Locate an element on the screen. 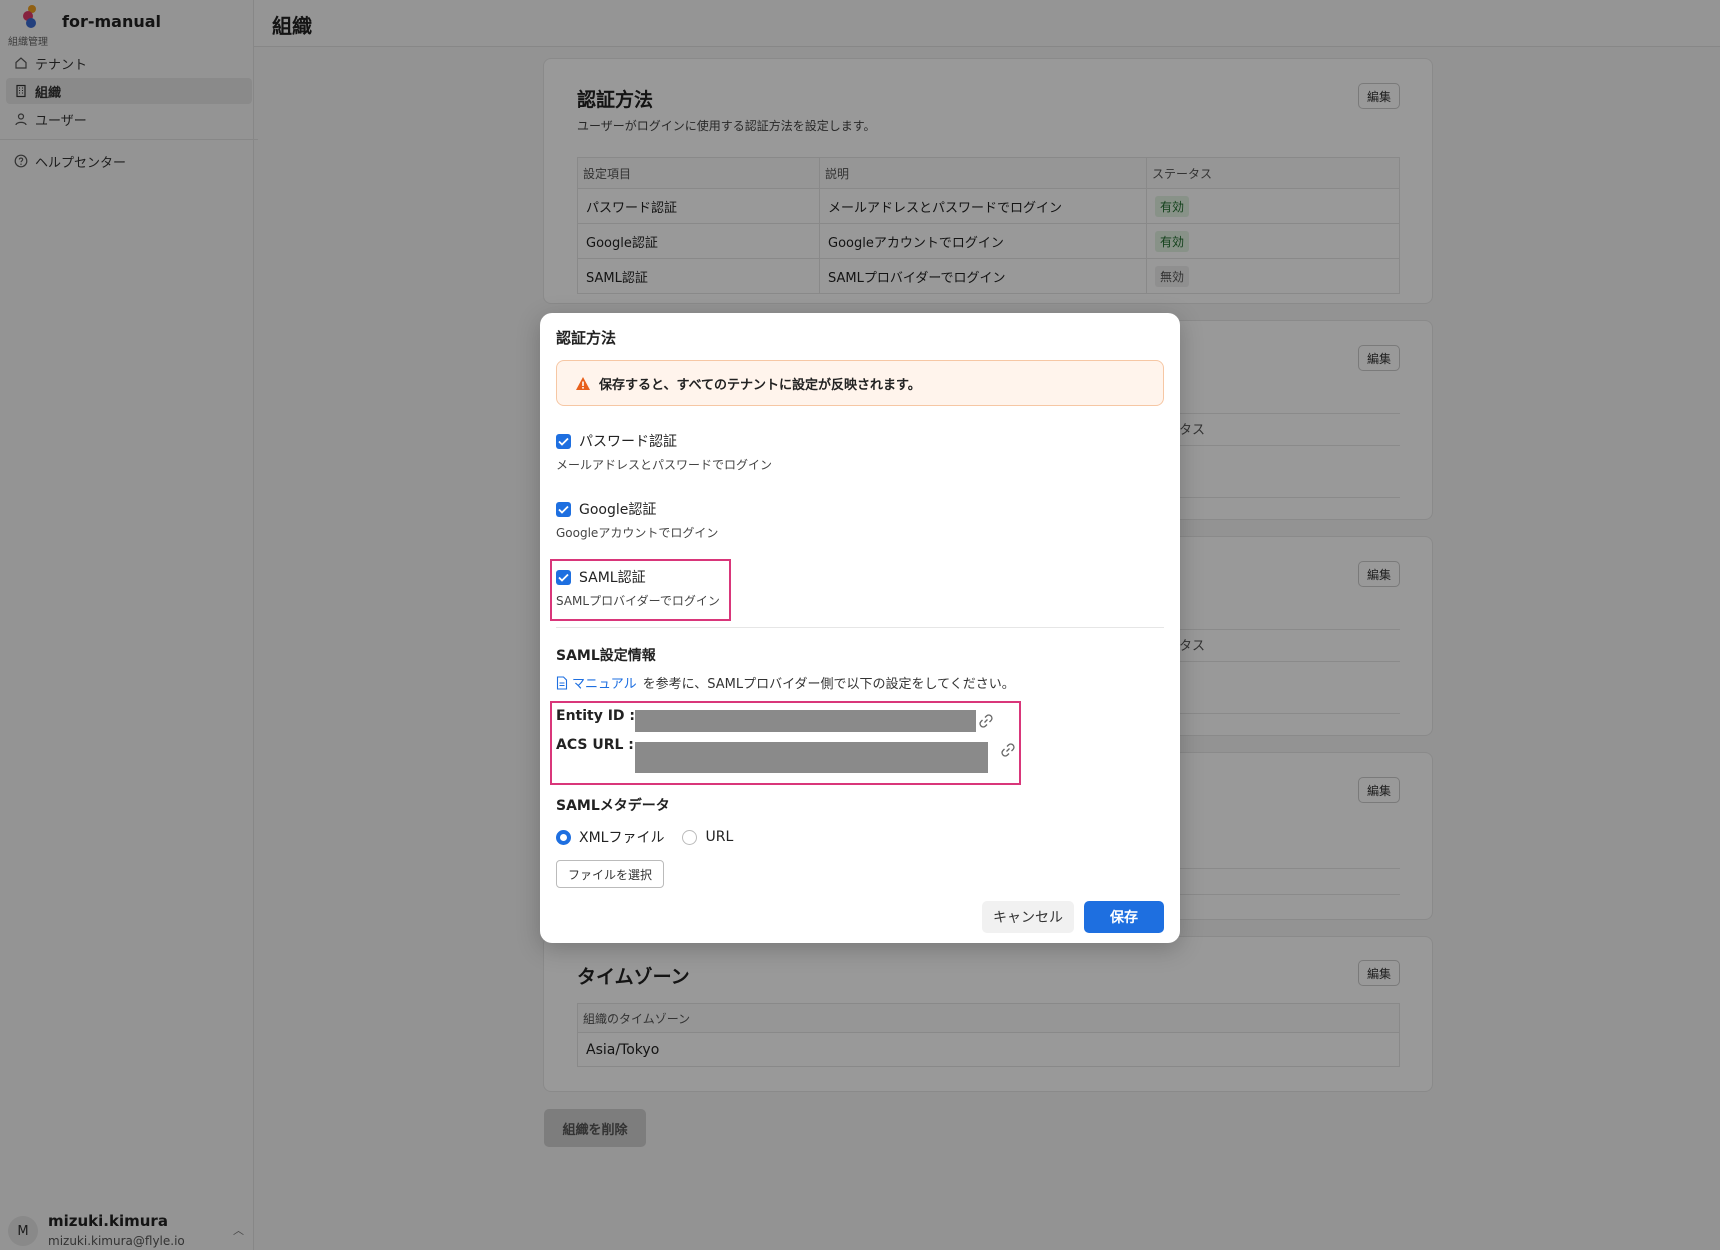 This screenshot has width=1720, height=1250. option-label: Google認証 is located at coordinates (618, 510).